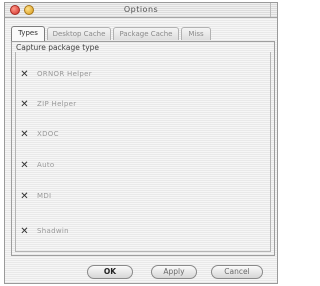 The width and height of the screenshot is (320, 286). I want to click on apply-button: Apply, so click(174, 272).